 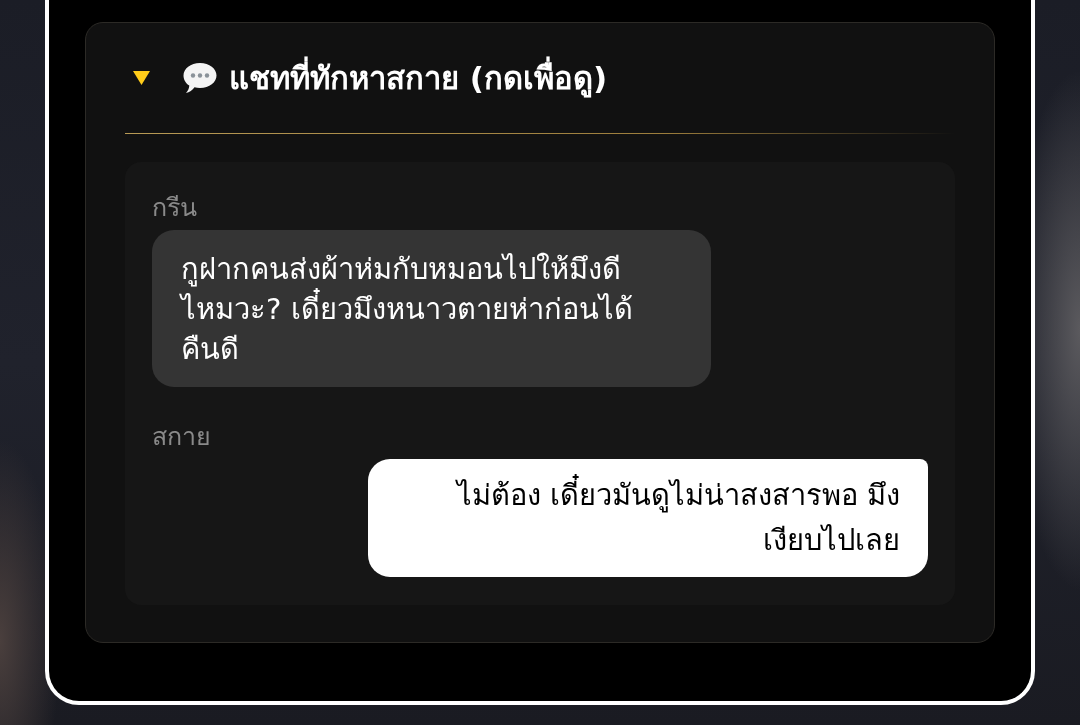 What do you see at coordinates (648, 518) in the screenshot?
I see `message-bubble: ไม่ต้อง เดี๋ยวมันดูไม่น่าสงสารพอ มึงเงียบไปเลย` at bounding box center [648, 518].